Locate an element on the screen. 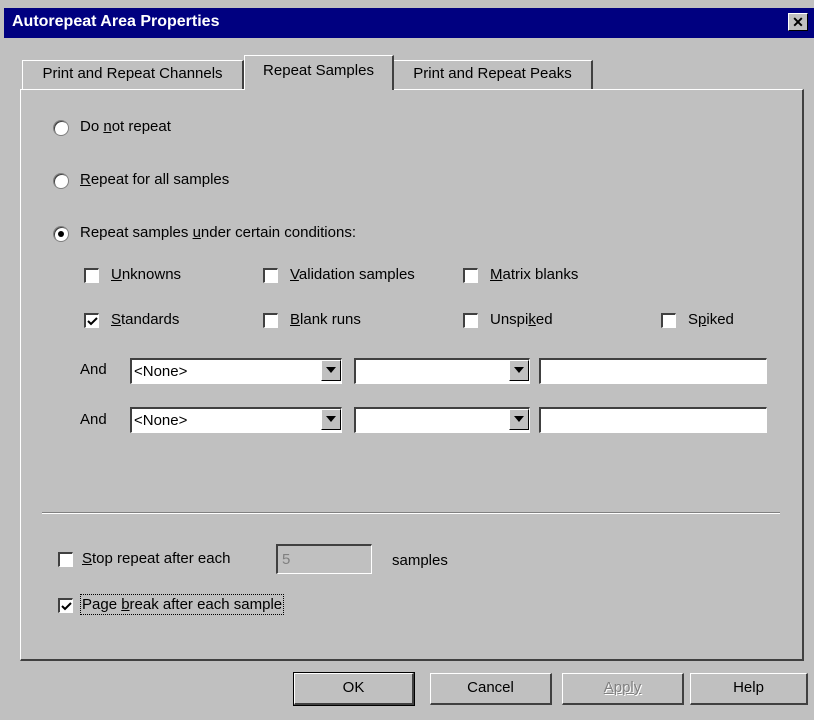 This screenshot has height=720, width=814. checkbox-matrix-blanks is located at coordinates (470, 275).